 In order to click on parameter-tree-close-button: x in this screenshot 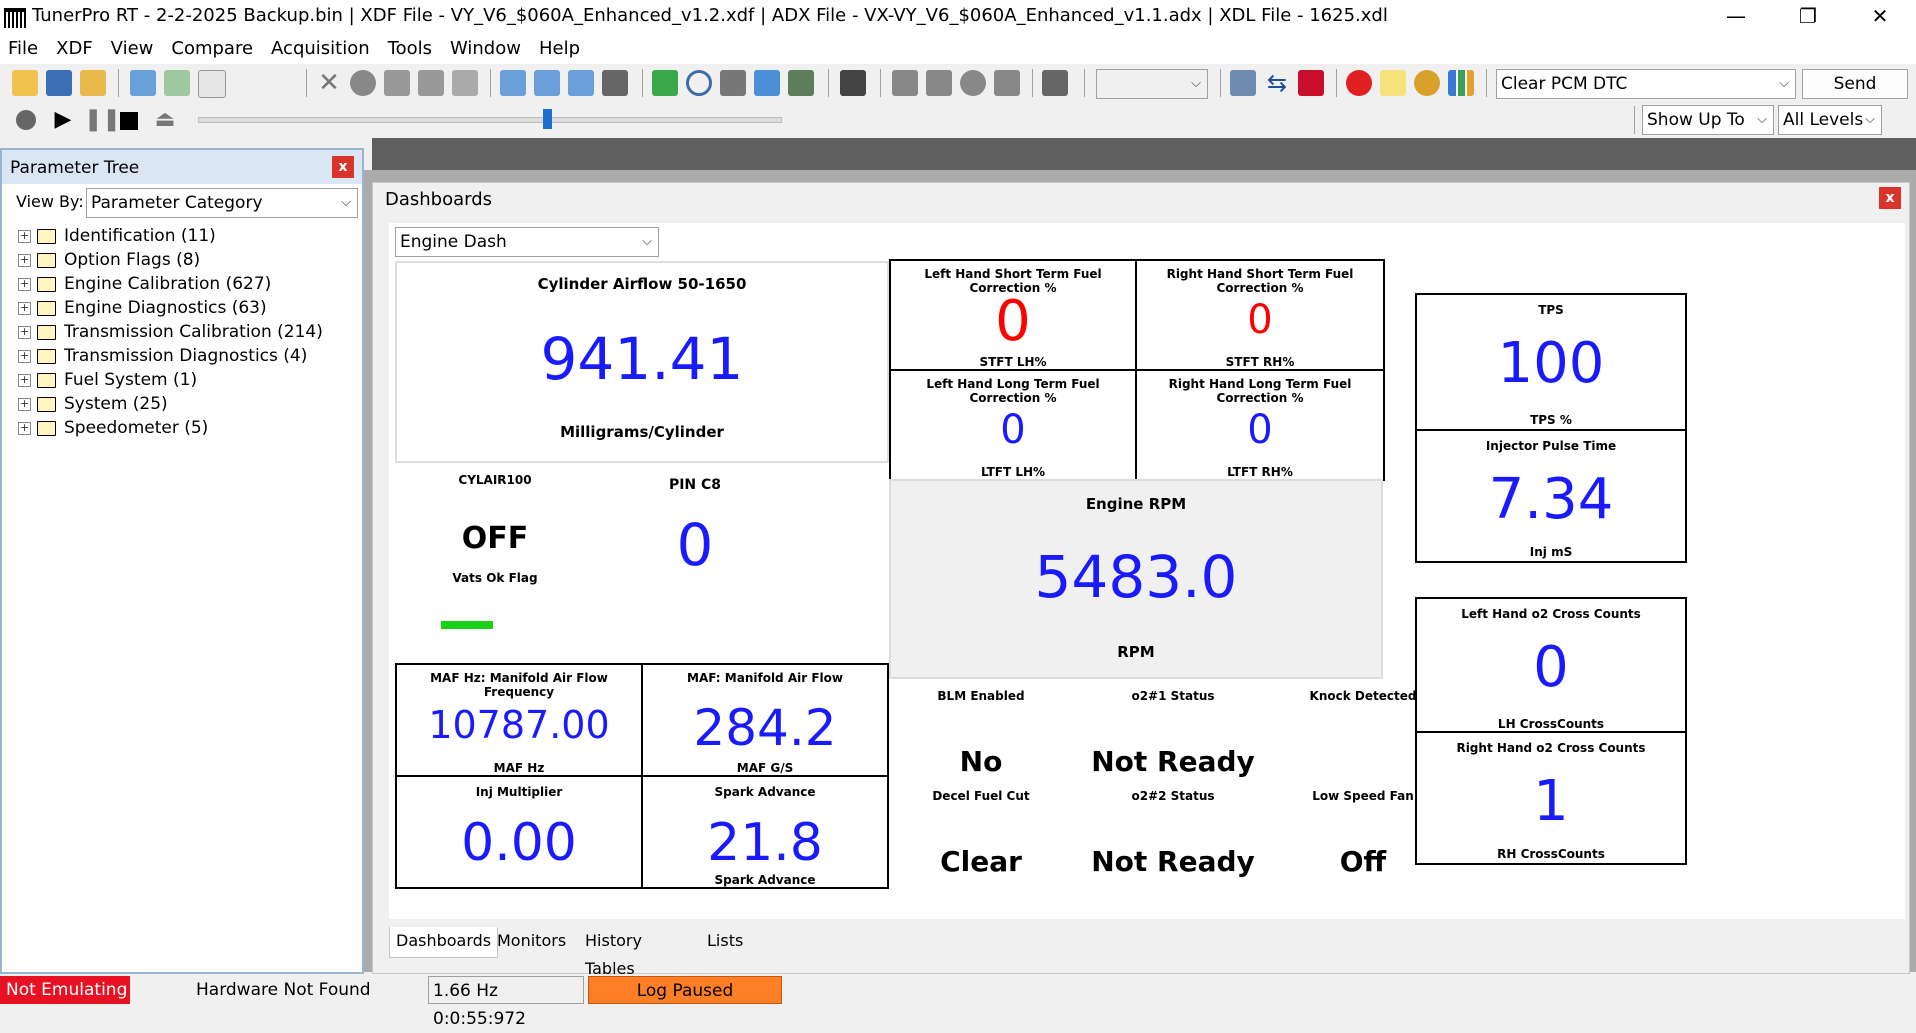, I will do `click(343, 167)`.